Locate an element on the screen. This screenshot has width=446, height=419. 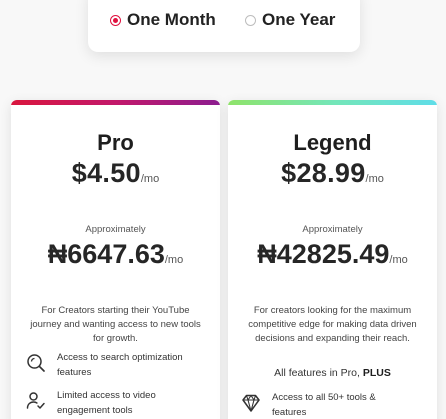
usd-price: $28.99/mo is located at coordinates (332, 173).